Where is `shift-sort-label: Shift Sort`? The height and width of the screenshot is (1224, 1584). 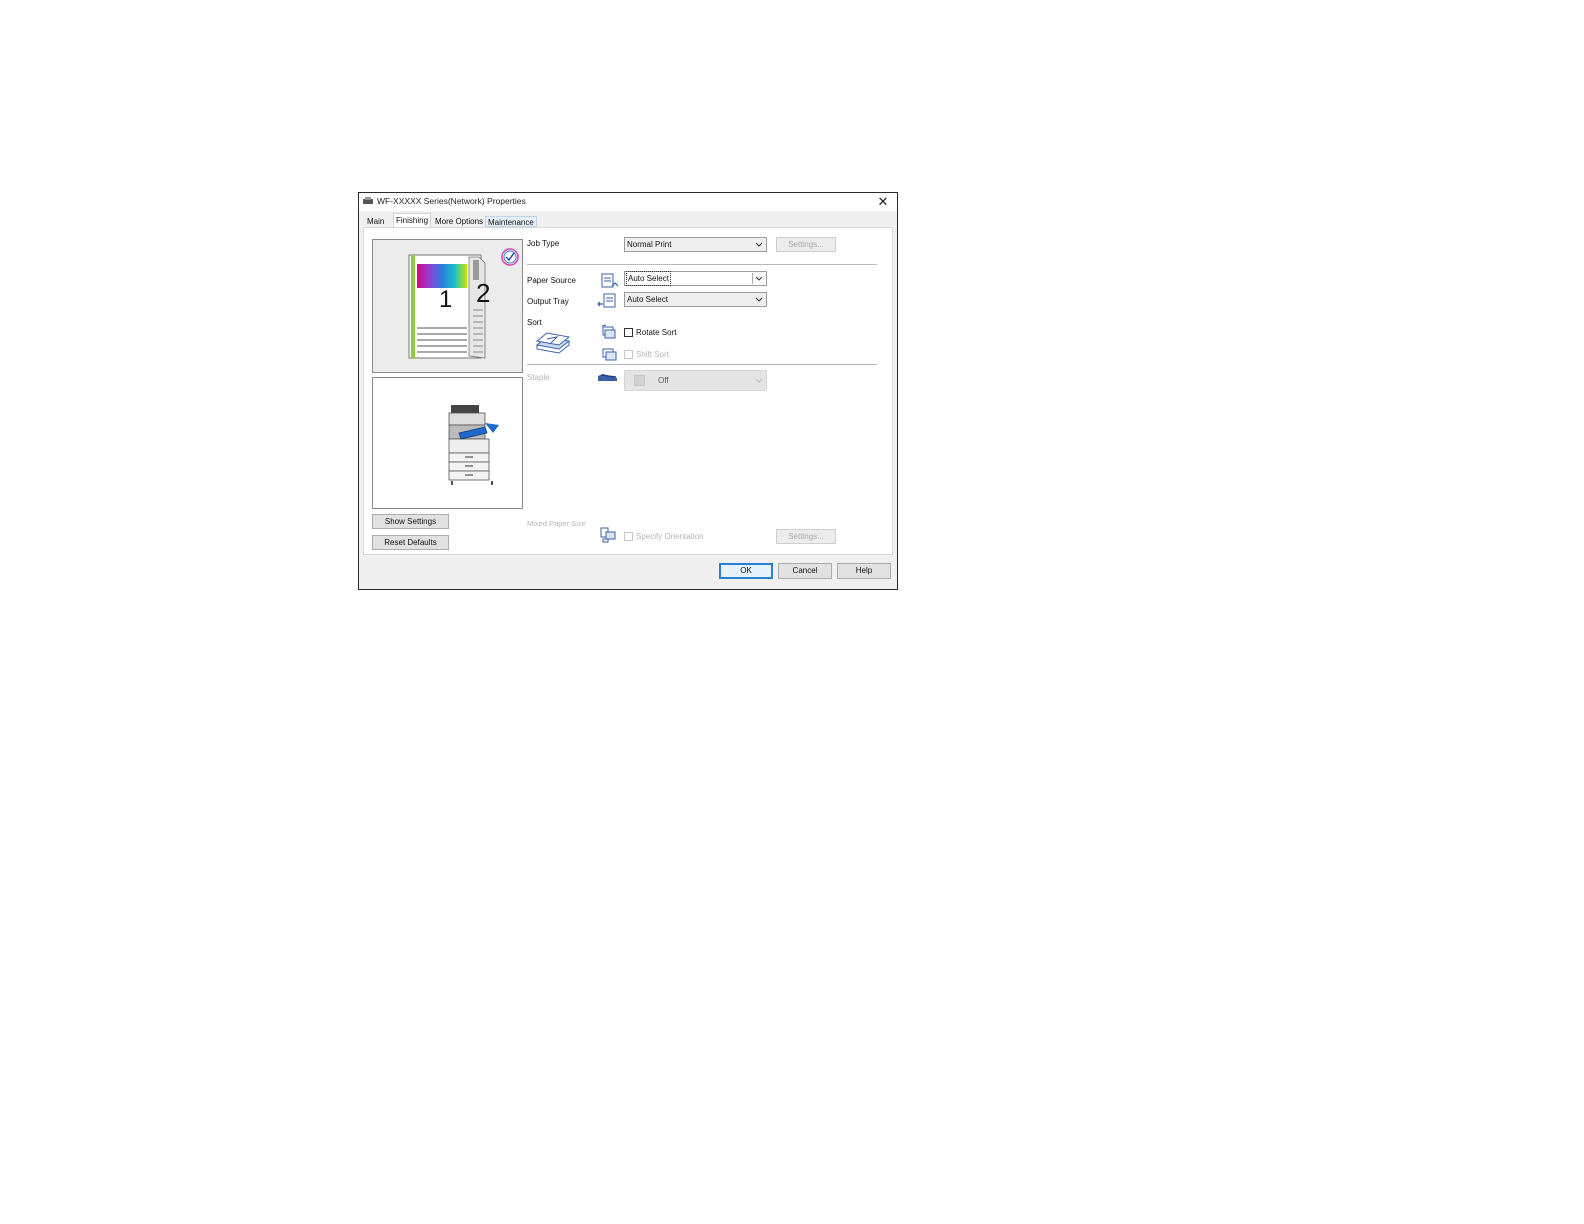 shift-sort-label: Shift Sort is located at coordinates (652, 354).